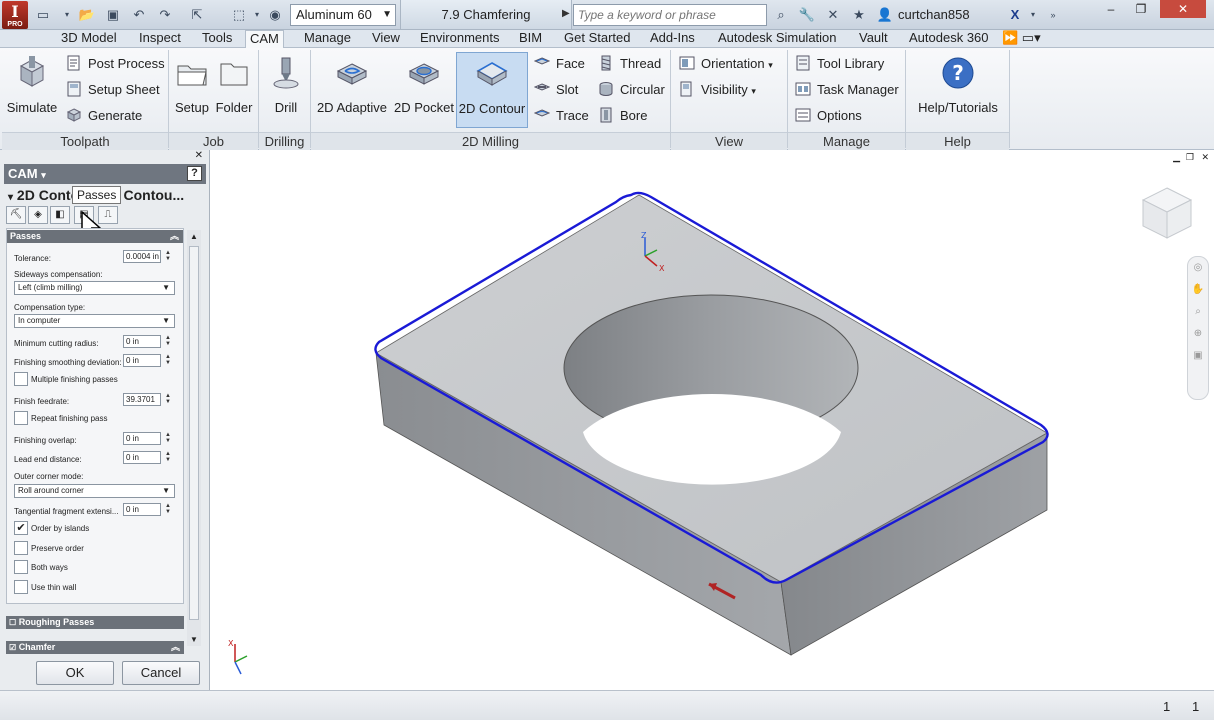  What do you see at coordinates (194, 236) in the screenshot?
I see `scroll-up-icon: ▲` at bounding box center [194, 236].